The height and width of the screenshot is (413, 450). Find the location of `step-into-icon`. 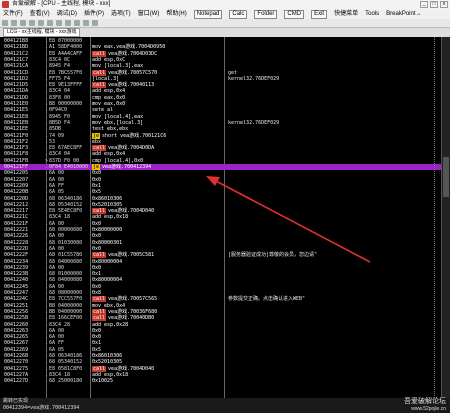

step-into-icon is located at coordinates (50, 23).